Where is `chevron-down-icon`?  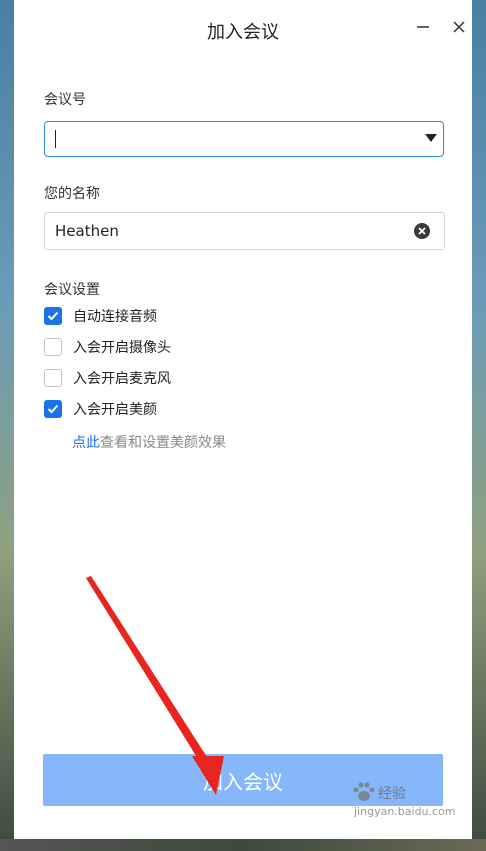 chevron-down-icon is located at coordinates (431, 138).